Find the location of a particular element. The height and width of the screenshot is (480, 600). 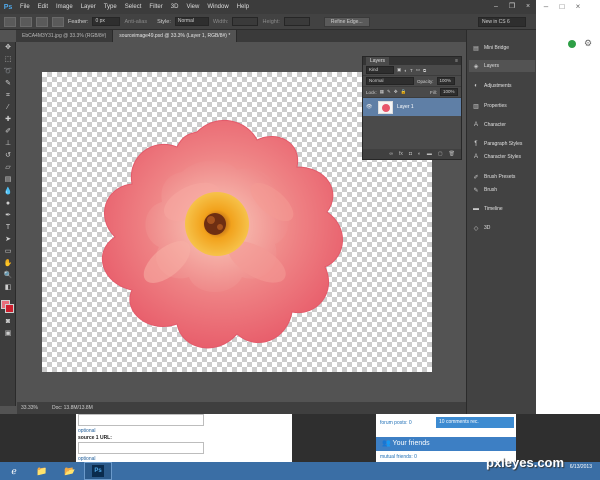

marquee-tool-icon: ⬚ is located at coordinates (8, 60).